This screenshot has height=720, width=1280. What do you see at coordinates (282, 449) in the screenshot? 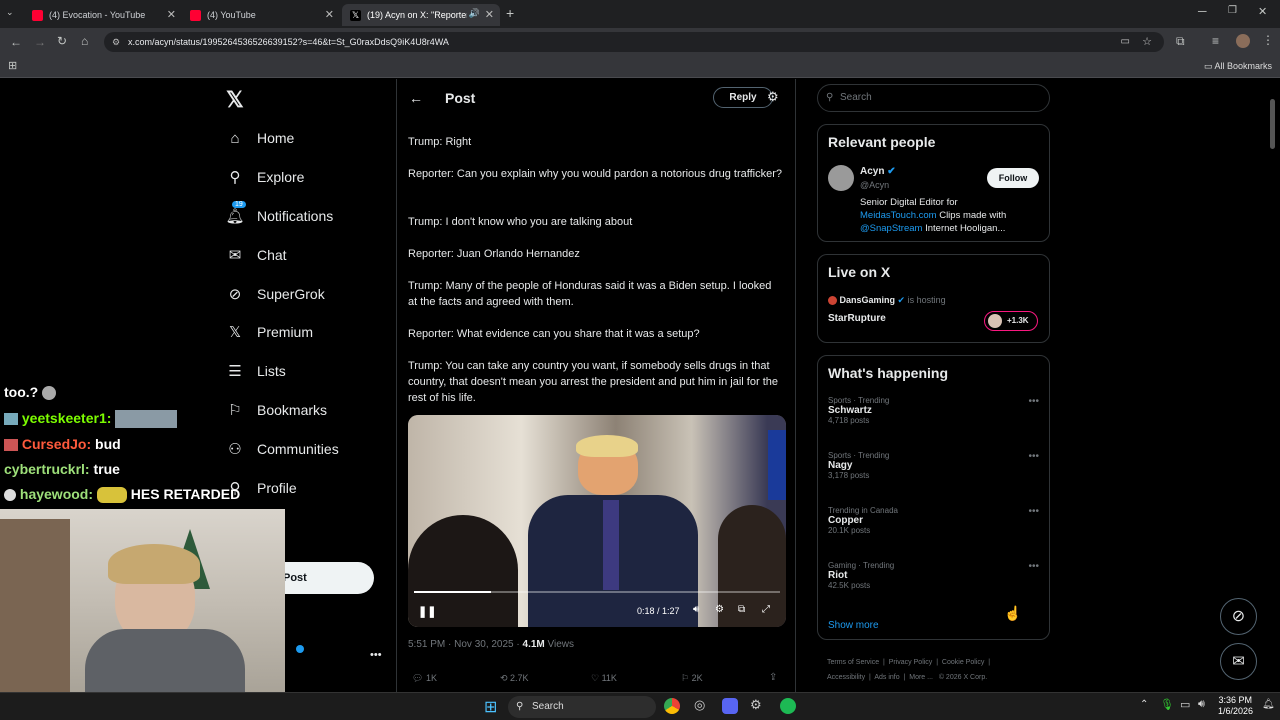
I see `nav-communities: ⚇ Communities` at bounding box center [282, 449].